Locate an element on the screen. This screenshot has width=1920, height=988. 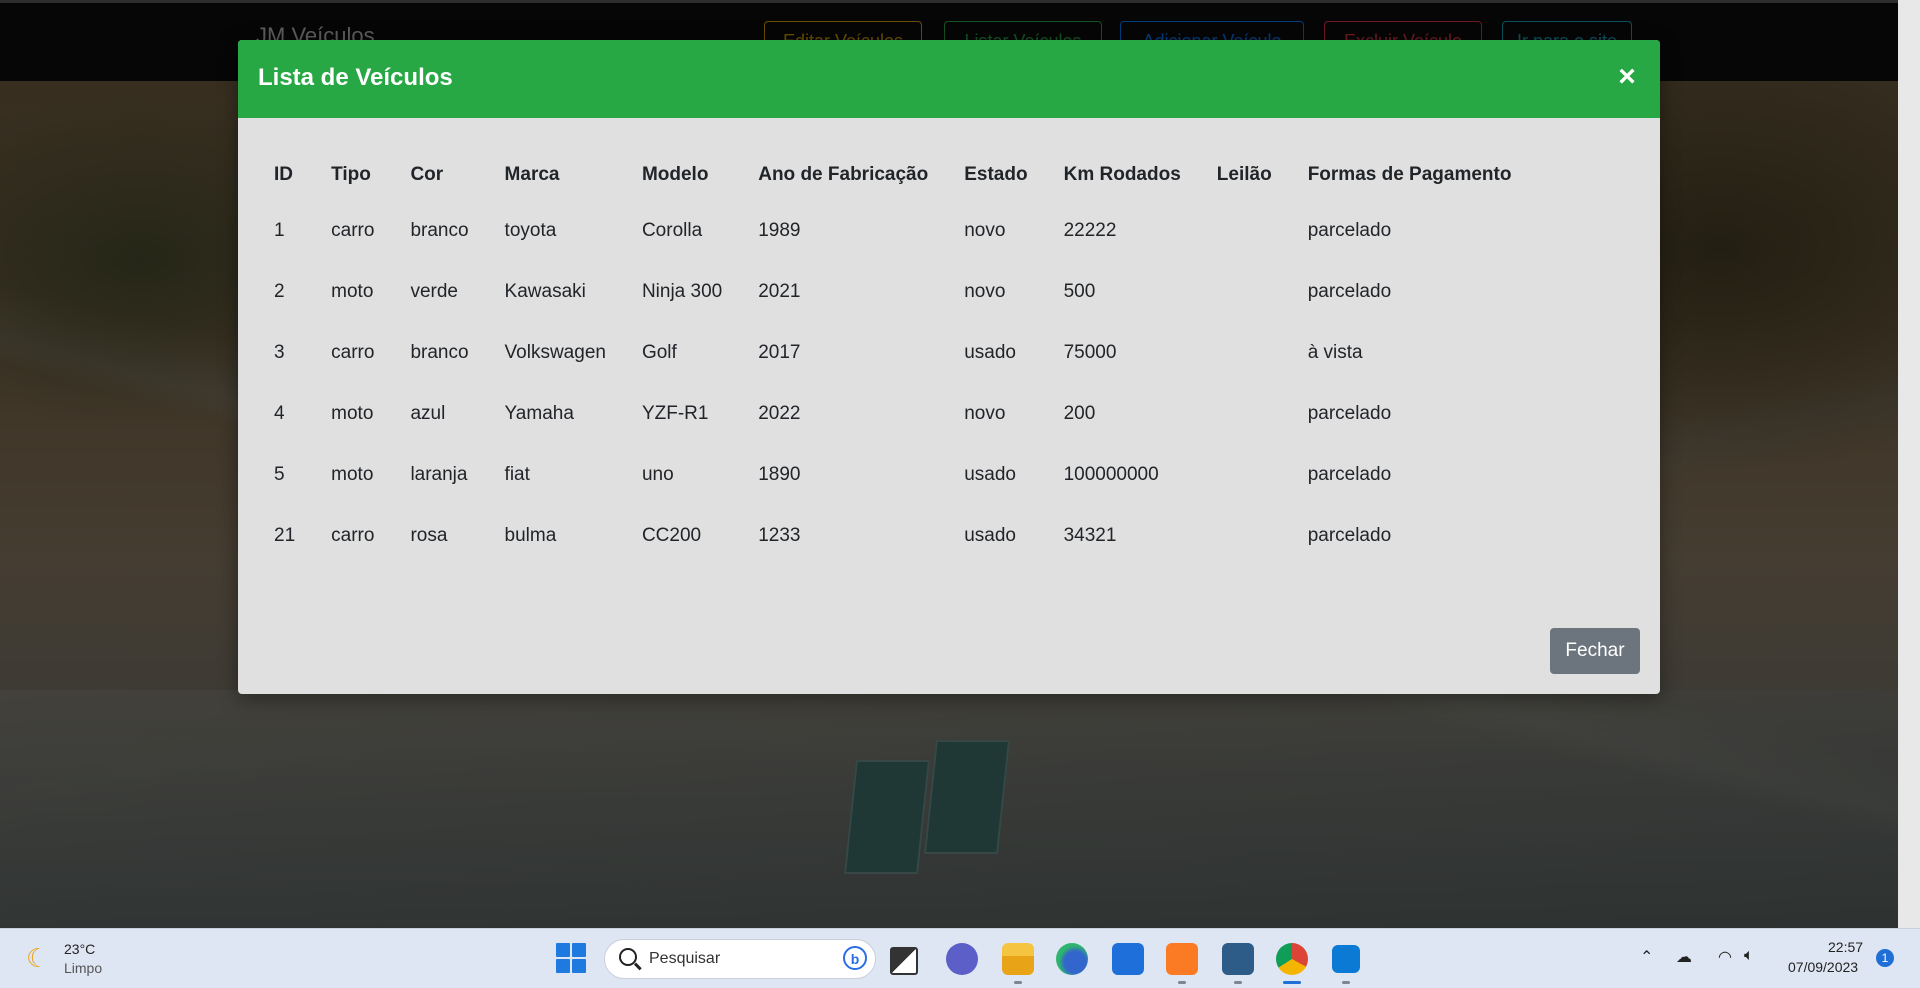
notification-badge: 1 is located at coordinates (1885, 958).